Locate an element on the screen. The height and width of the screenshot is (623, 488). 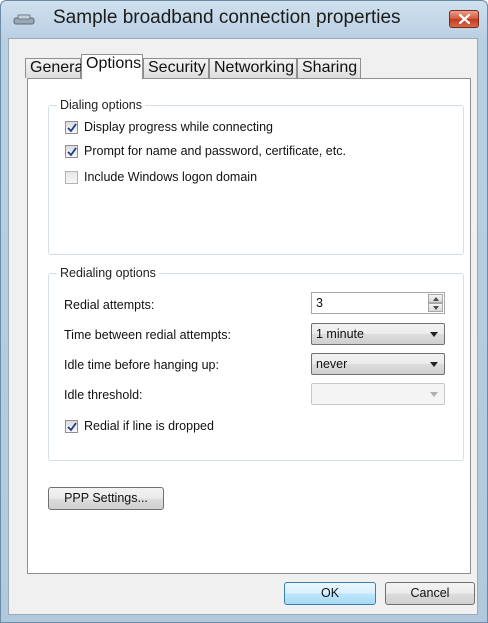
display-progress-label: Display progress while connecting is located at coordinates (178, 127).